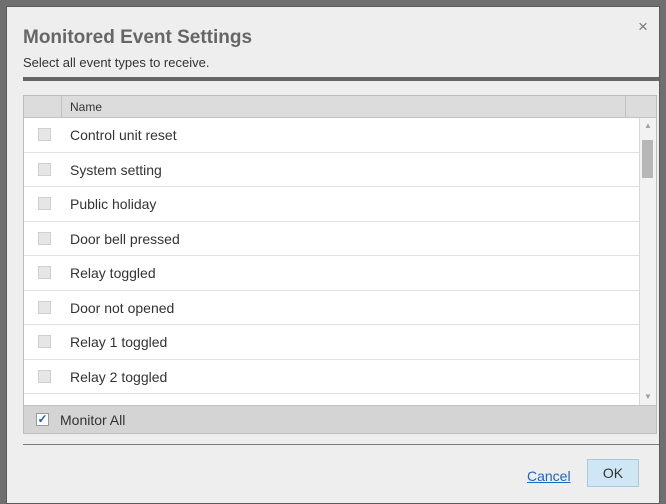 Image resolution: width=666 pixels, height=504 pixels. Describe the element at coordinates (123, 135) in the screenshot. I see `row-label: Control unit reset` at that location.